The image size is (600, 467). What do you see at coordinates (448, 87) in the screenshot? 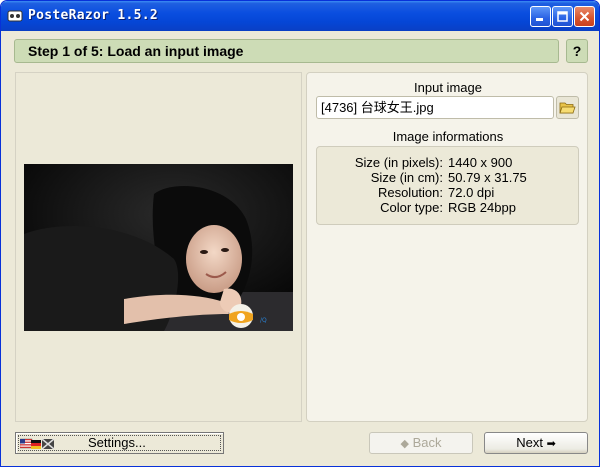
I see `input-image-label: Input image` at bounding box center [448, 87].